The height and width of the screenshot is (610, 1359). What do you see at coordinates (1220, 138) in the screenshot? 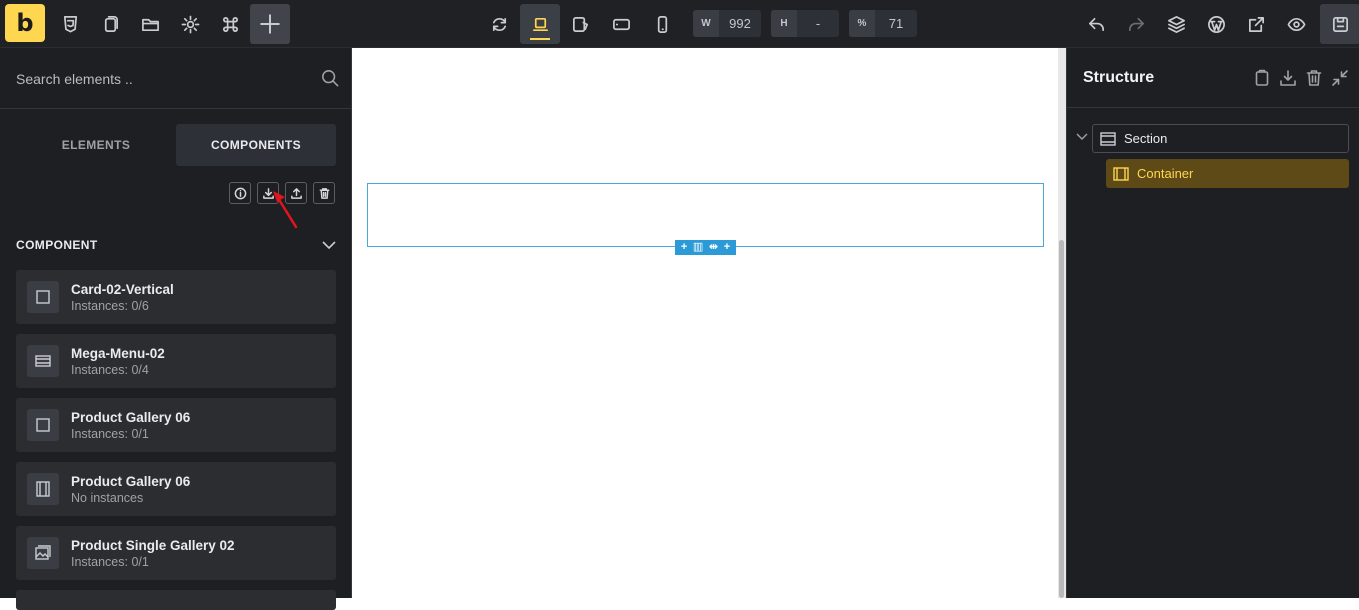
I see `structure-node-section: Section` at bounding box center [1220, 138].